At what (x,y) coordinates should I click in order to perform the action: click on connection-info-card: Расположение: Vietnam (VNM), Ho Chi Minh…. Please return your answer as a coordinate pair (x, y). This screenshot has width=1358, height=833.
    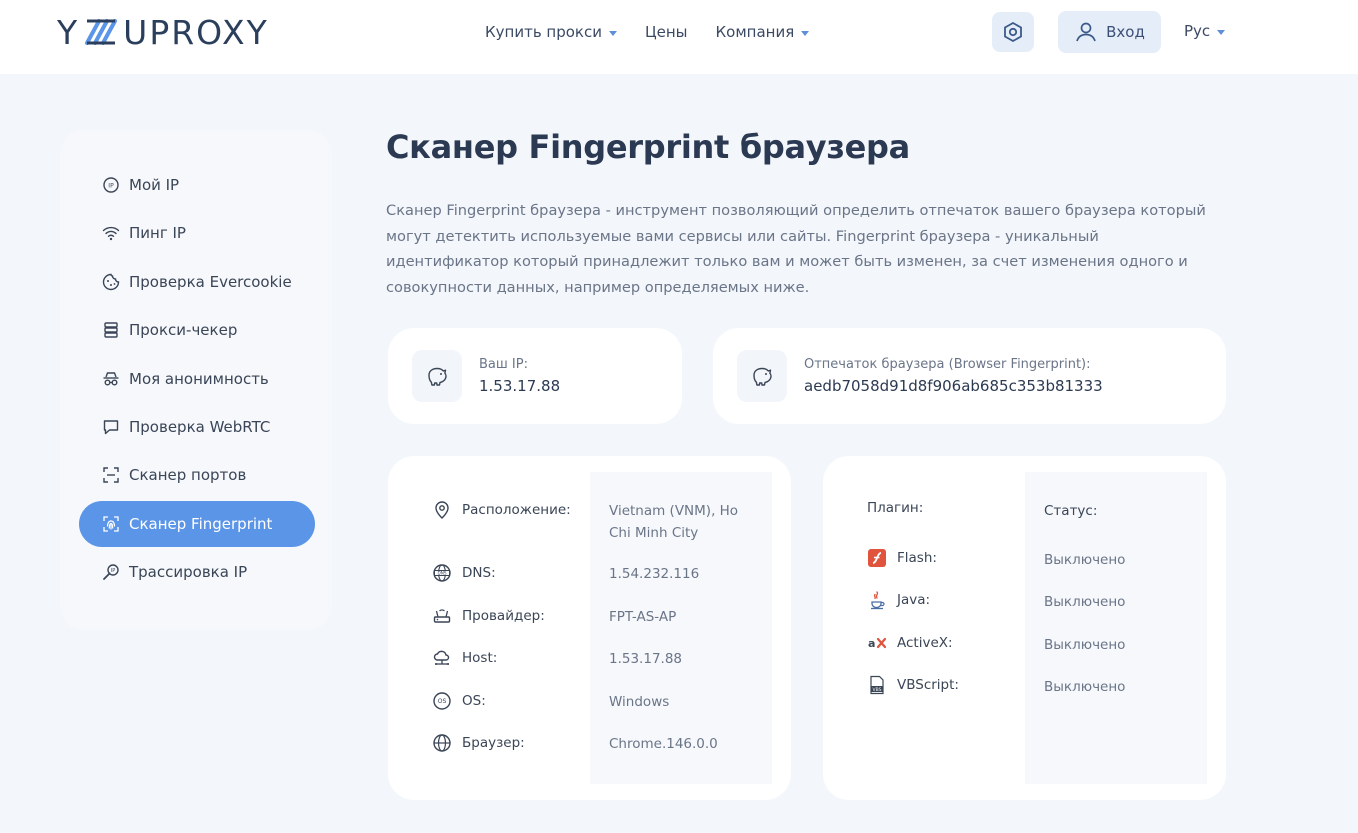
    Looking at the image, I should click on (589, 628).